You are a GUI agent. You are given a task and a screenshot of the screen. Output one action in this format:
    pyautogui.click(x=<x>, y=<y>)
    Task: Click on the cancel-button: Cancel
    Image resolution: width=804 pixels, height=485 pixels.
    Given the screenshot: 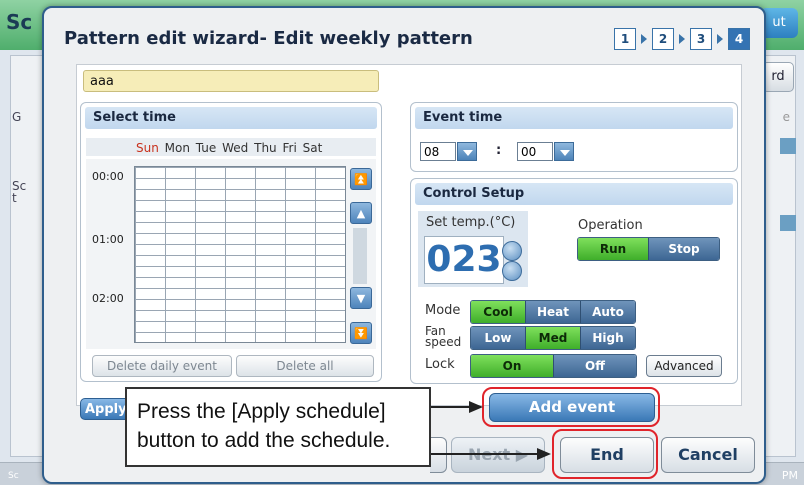 What is the action you would take?
    pyautogui.click(x=708, y=455)
    